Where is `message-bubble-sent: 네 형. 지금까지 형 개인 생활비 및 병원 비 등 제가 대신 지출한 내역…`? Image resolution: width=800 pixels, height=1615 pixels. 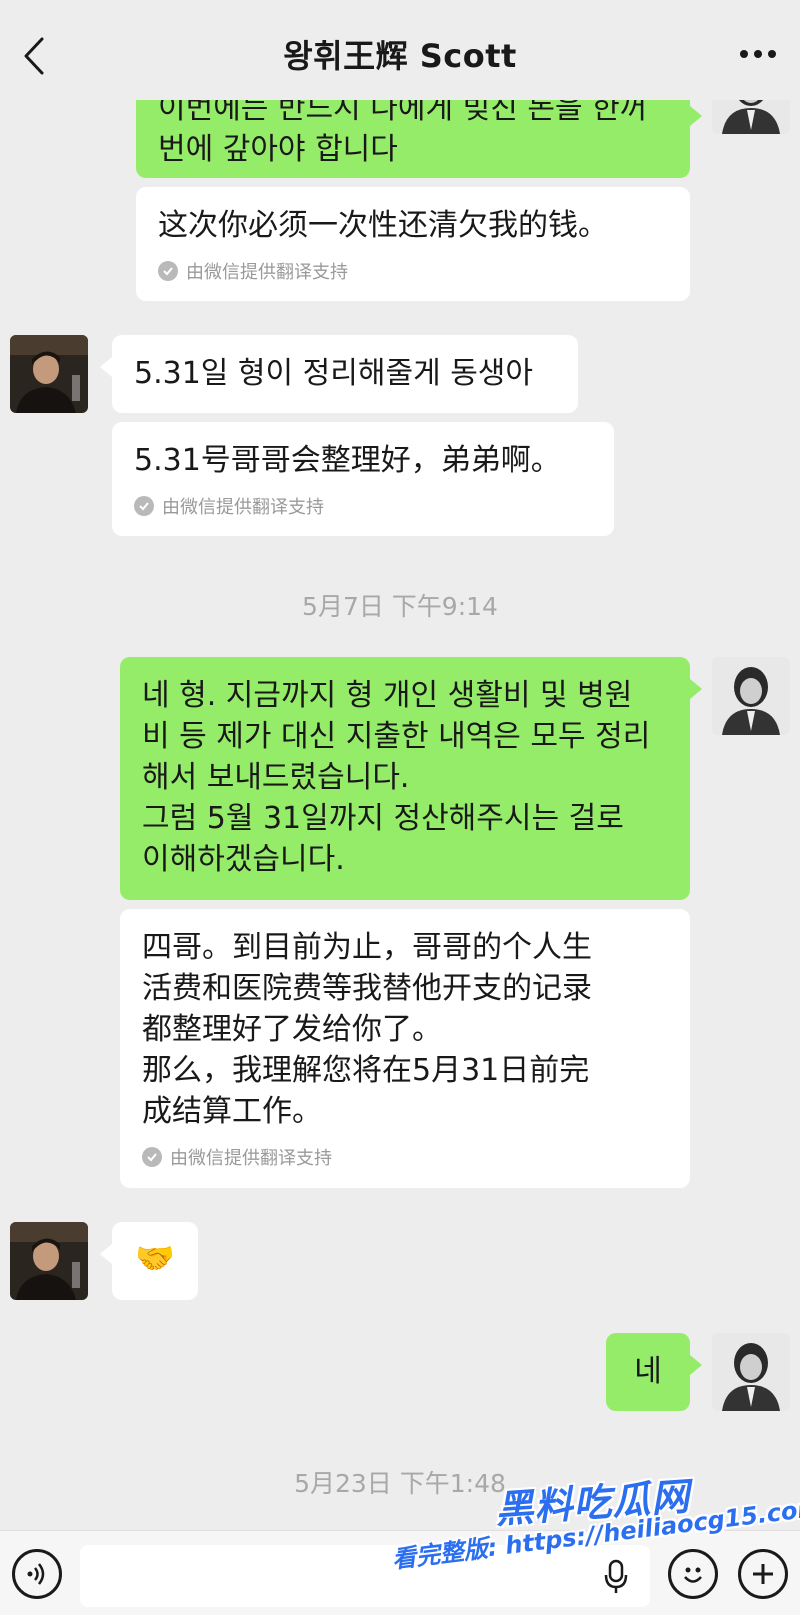 message-bubble-sent: 네 형. 지금까지 형 개인 생활비 및 병원 비 등 제가 대신 지출한 내역… is located at coordinates (411, 778).